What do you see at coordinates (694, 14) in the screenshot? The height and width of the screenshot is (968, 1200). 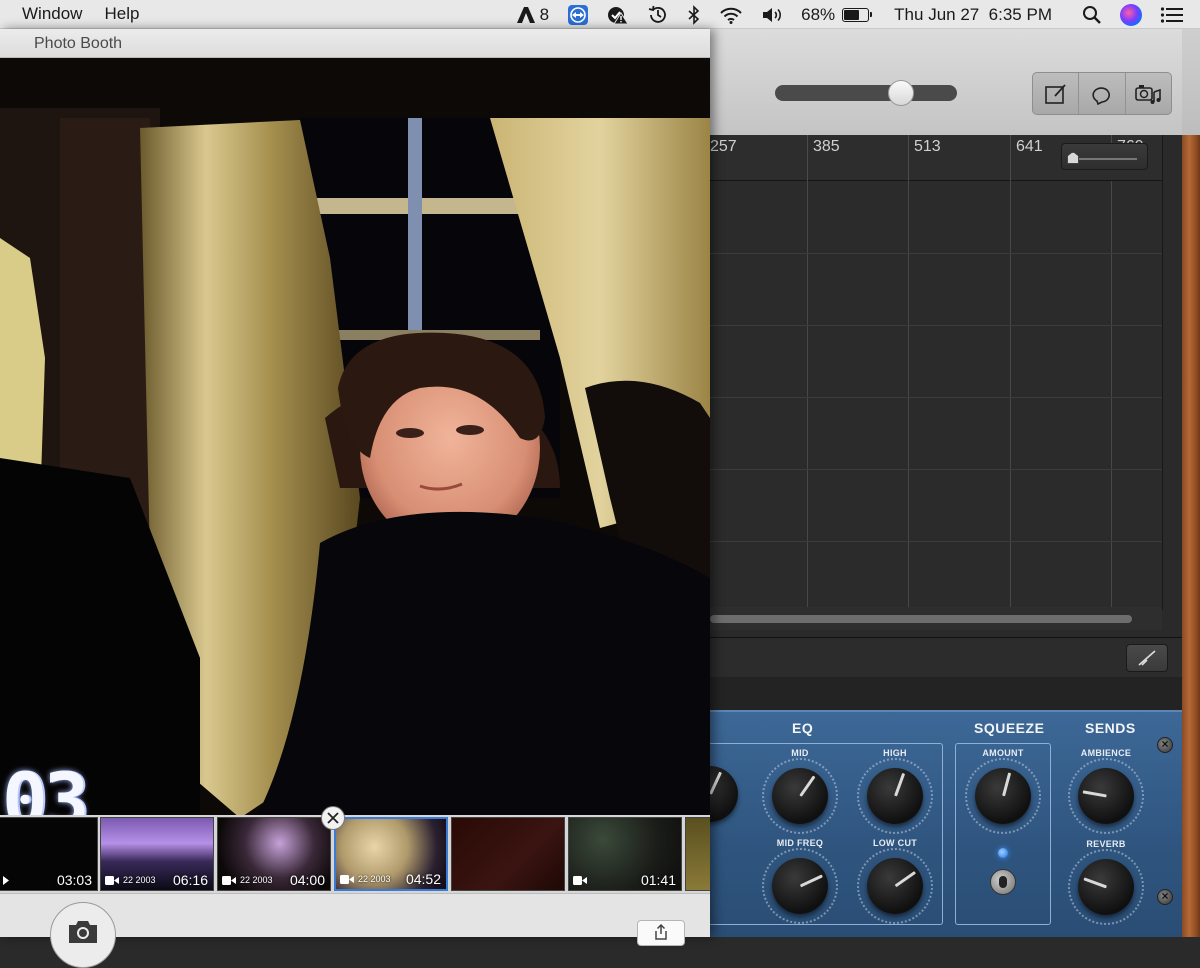 I see `bluetooth-icon` at bounding box center [694, 14].